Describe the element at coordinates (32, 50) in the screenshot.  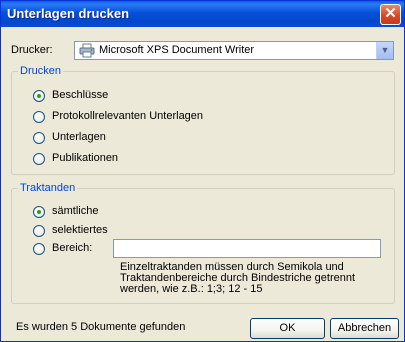
I see `printer-label: Drucker:` at that location.